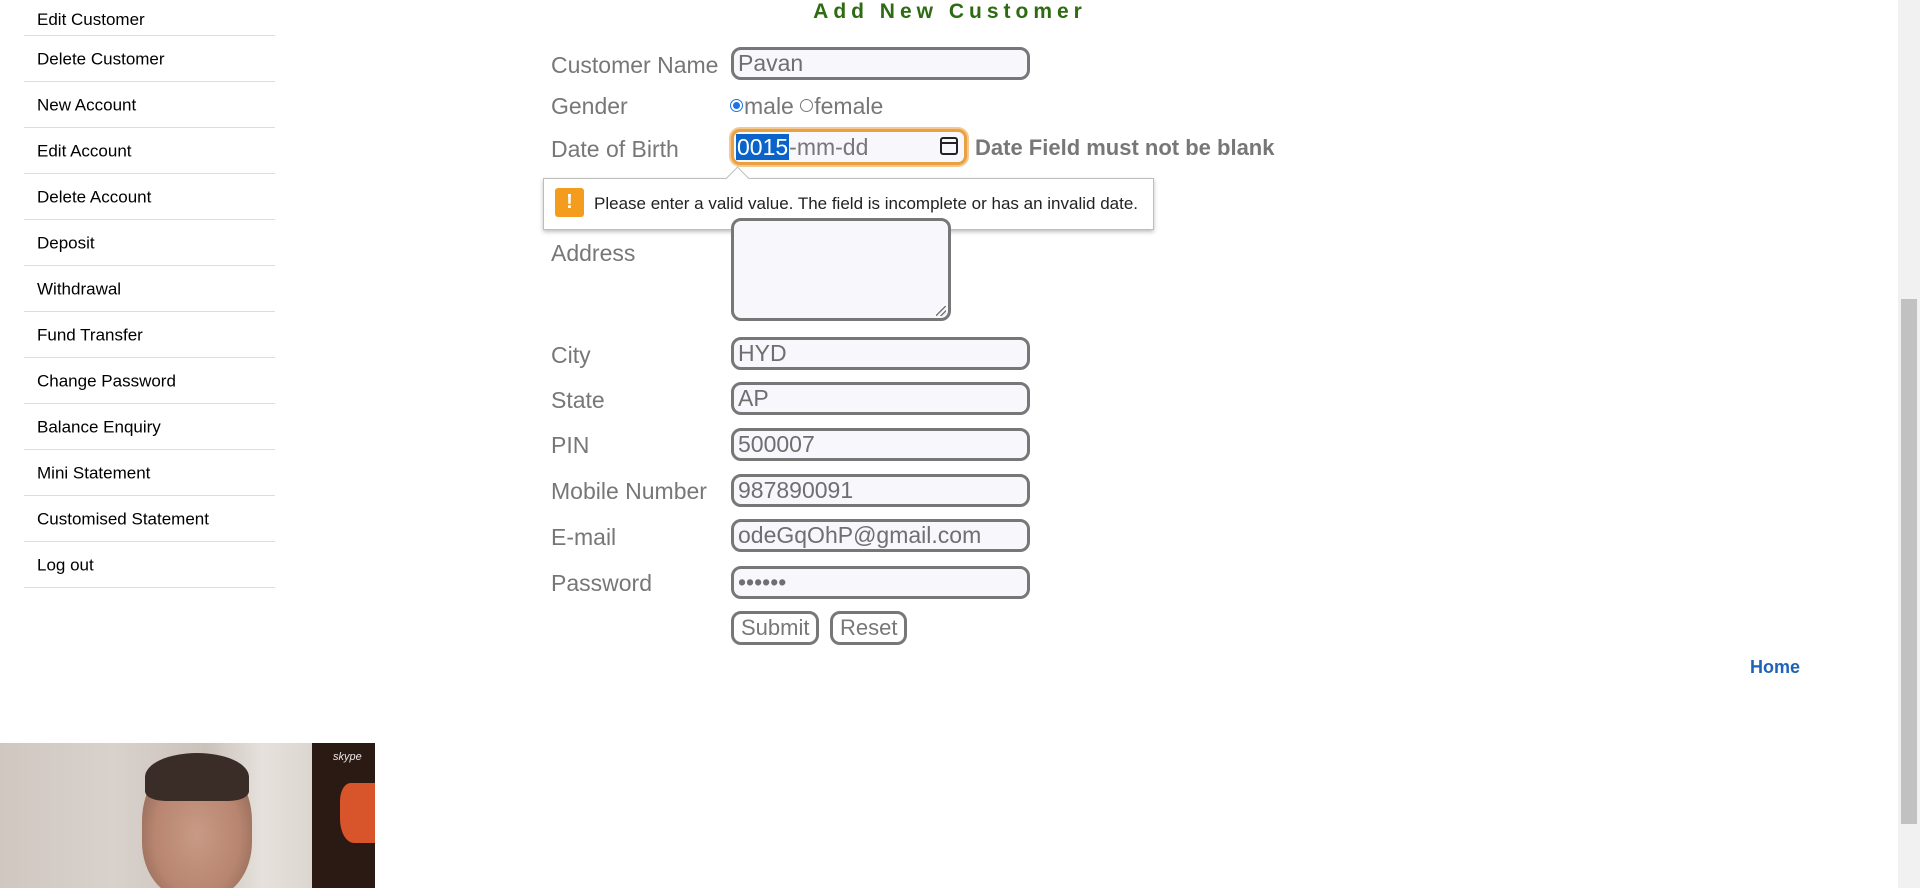 This screenshot has height=888, width=1920. Describe the element at coordinates (570, 445) in the screenshot. I see `pin-label: PIN` at that location.